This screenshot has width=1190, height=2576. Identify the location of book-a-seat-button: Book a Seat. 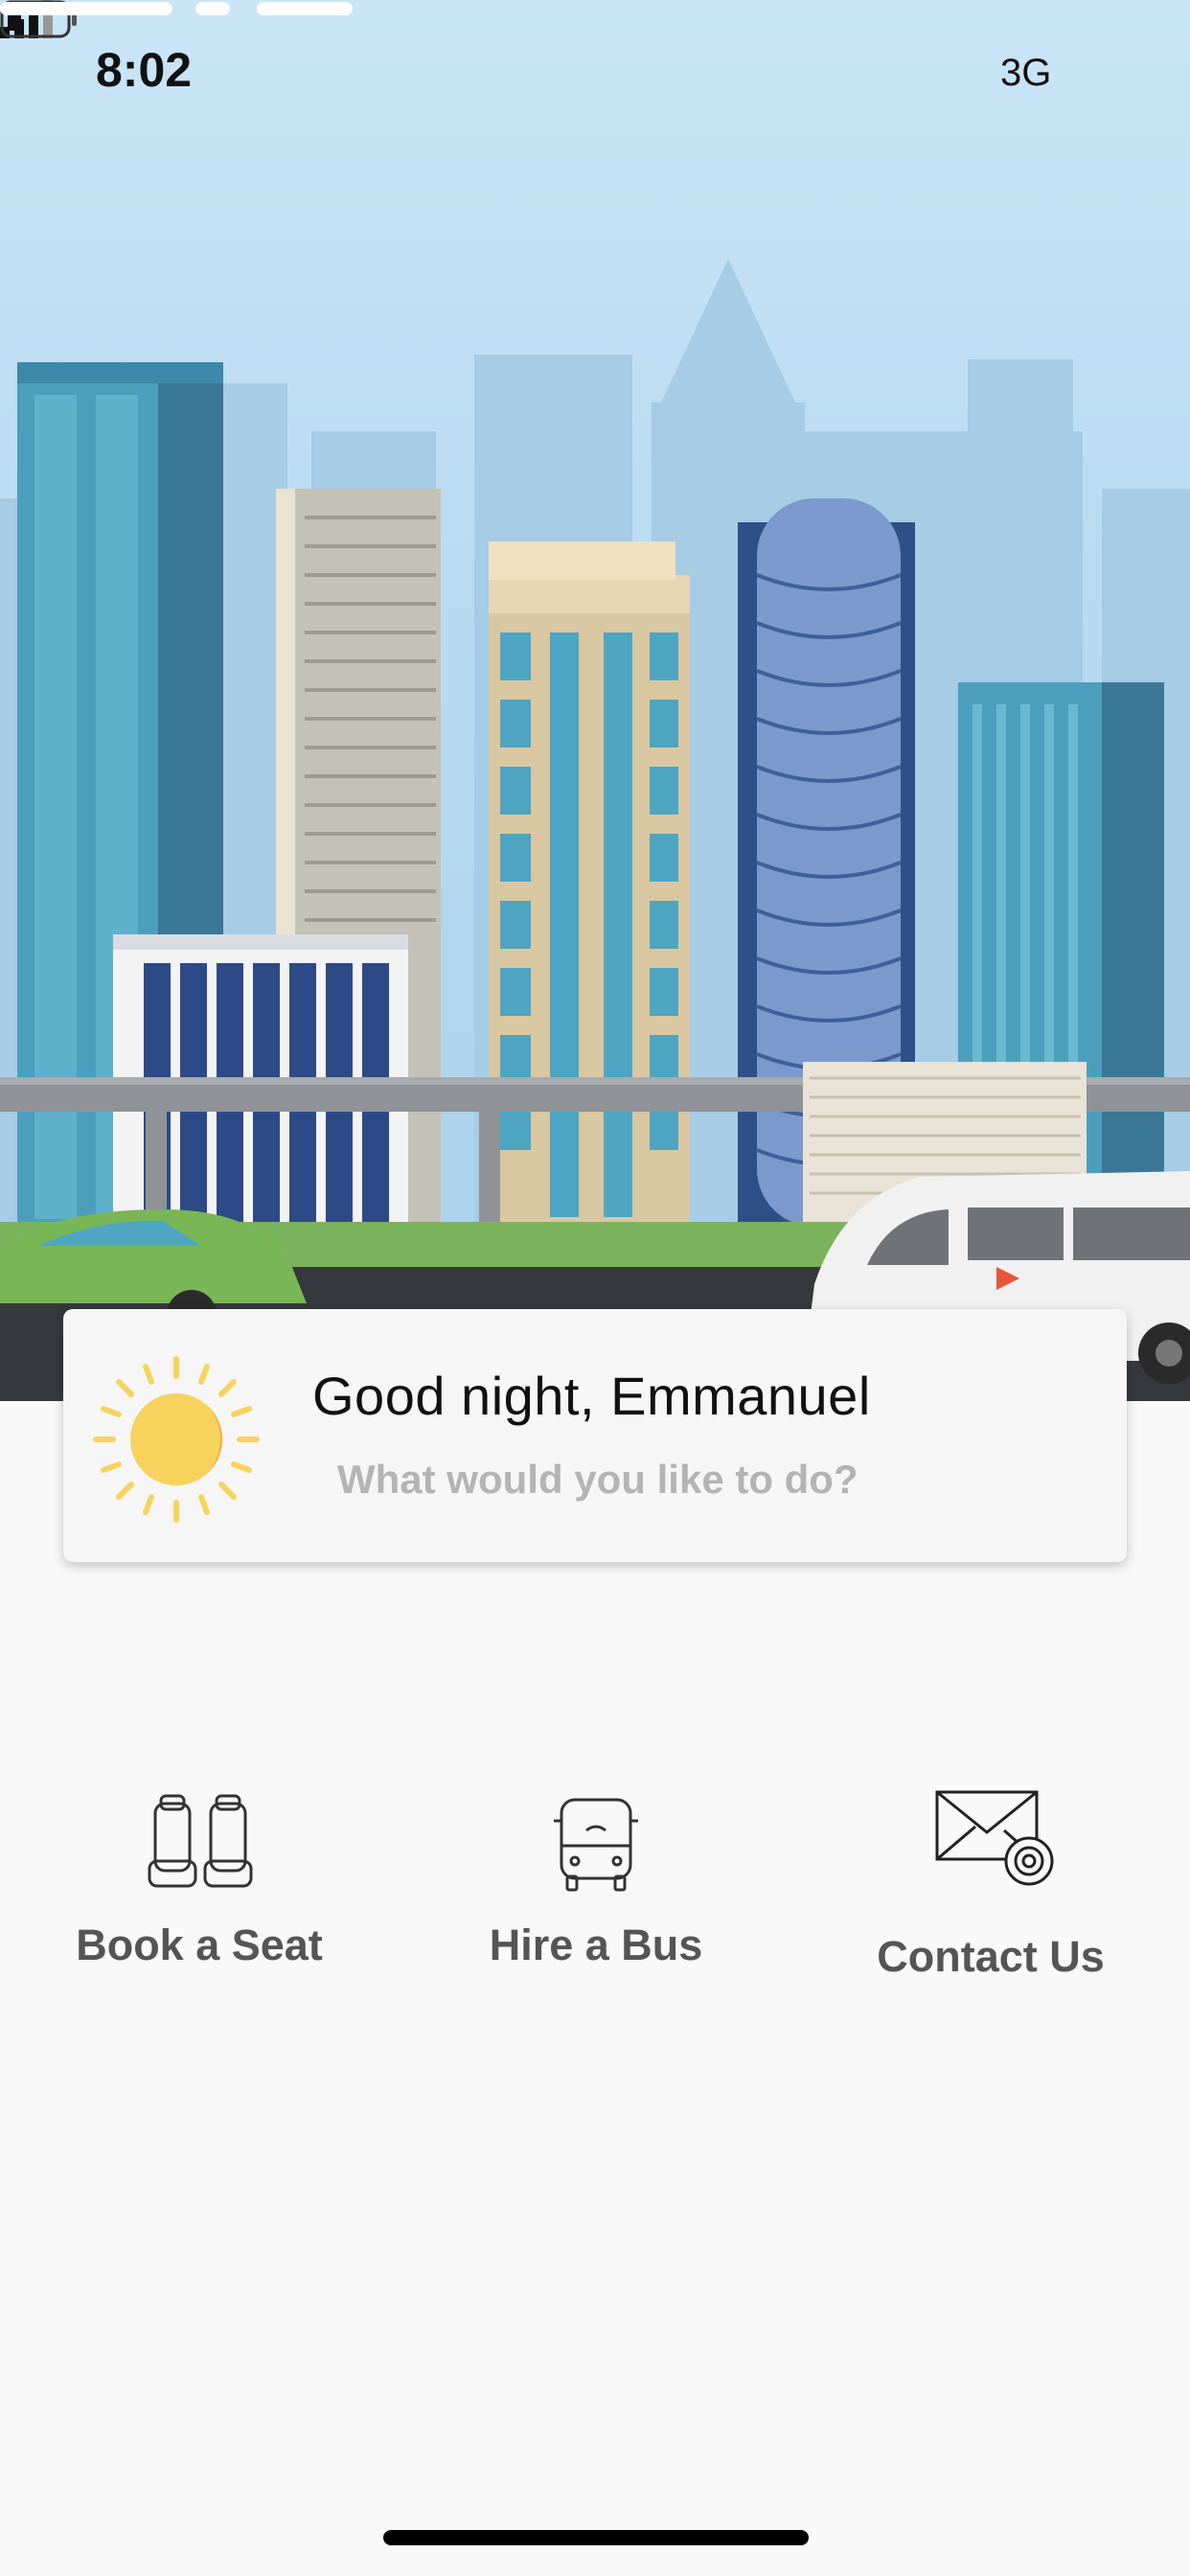
(199, 1907).